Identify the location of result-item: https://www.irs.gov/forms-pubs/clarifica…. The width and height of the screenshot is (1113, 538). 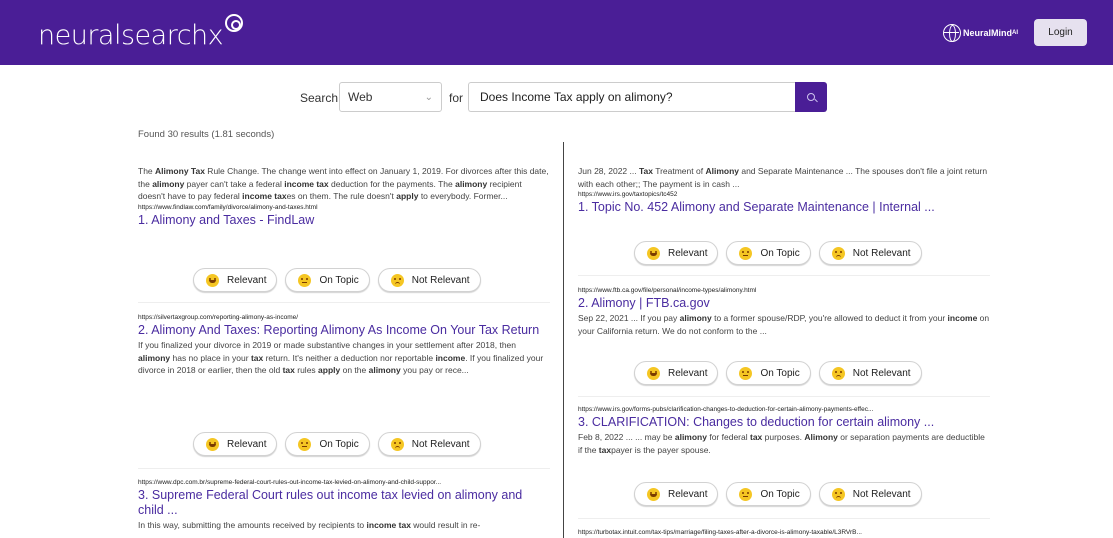
(784, 430).